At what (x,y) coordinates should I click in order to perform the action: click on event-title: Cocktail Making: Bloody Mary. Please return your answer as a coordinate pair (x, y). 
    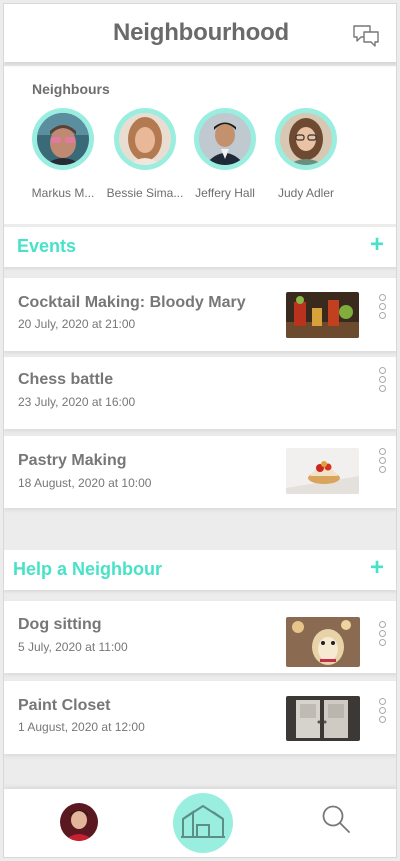
    Looking at the image, I should click on (132, 302).